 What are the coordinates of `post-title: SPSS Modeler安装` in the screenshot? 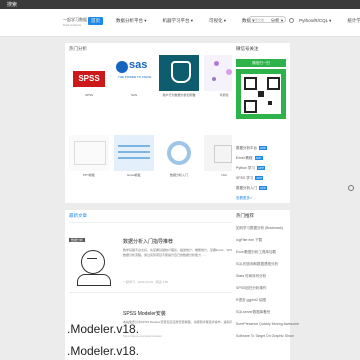 It's located at (144, 313).